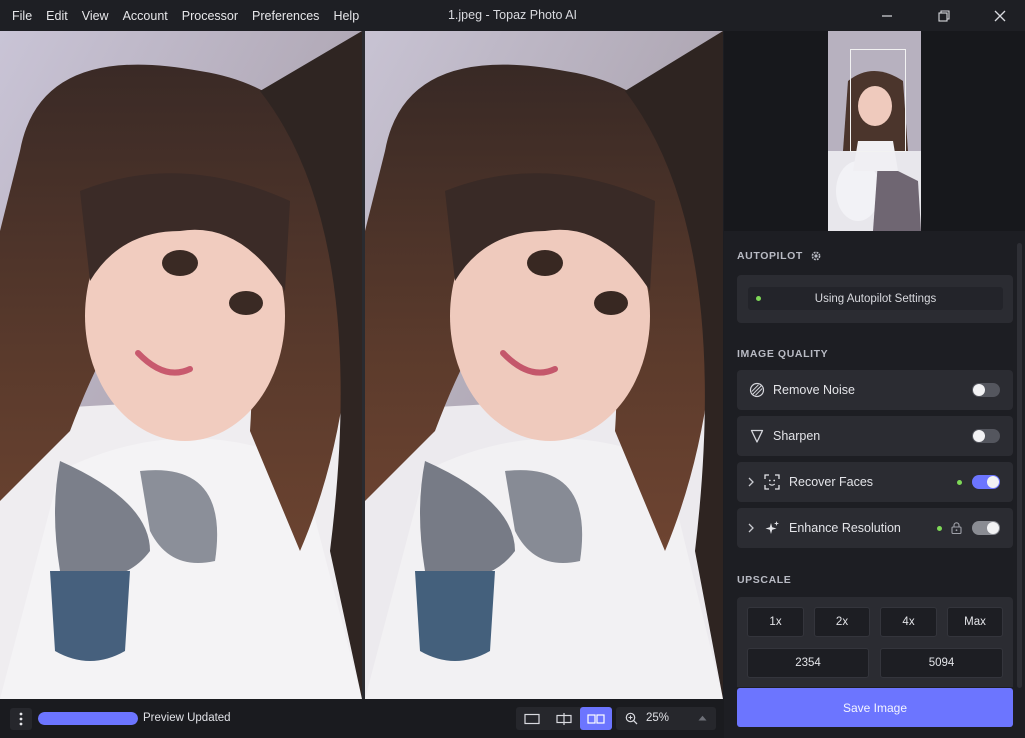 The image size is (1025, 738). Describe the element at coordinates (783, 354) in the screenshot. I see `image-quality-heading: IMAGE QUALITY` at that location.